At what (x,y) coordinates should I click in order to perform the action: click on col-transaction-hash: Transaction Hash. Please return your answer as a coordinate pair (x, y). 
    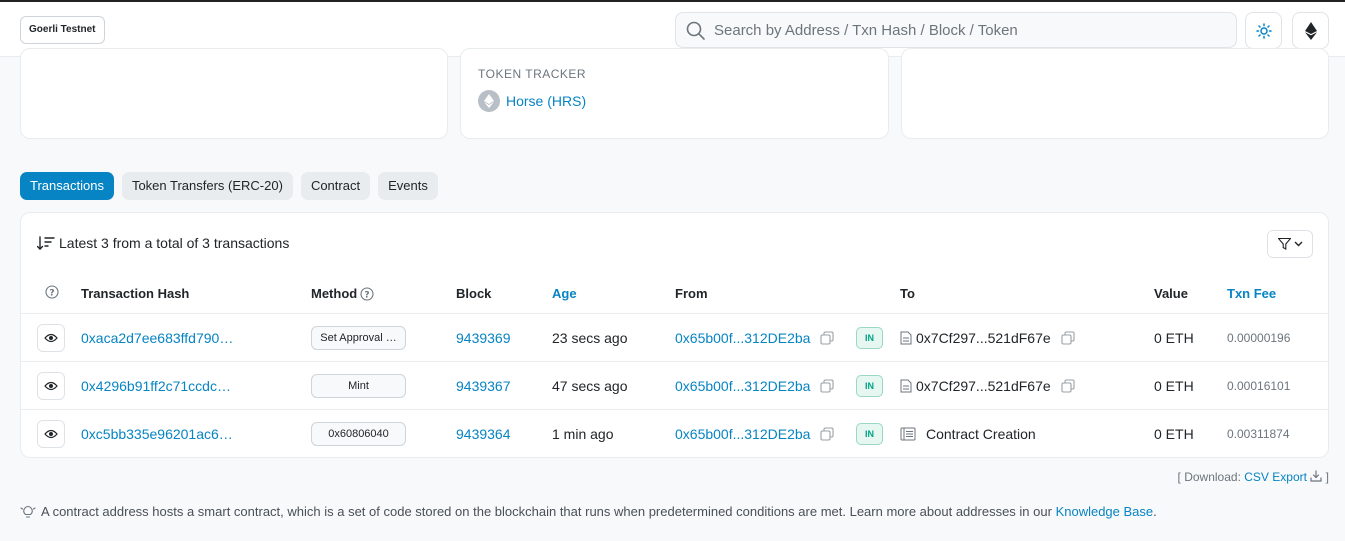
    Looking at the image, I should click on (135, 293).